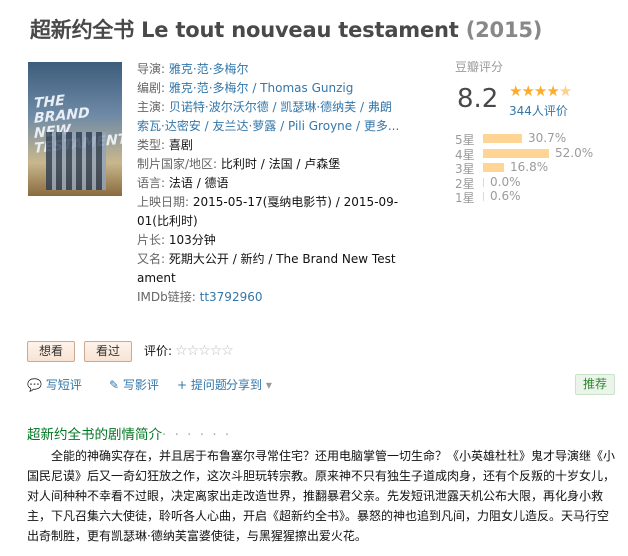  I want to click on release-row: 上映日期: 2015-05-17(戛纳电影节) / 2015-09-, so click(268, 202).